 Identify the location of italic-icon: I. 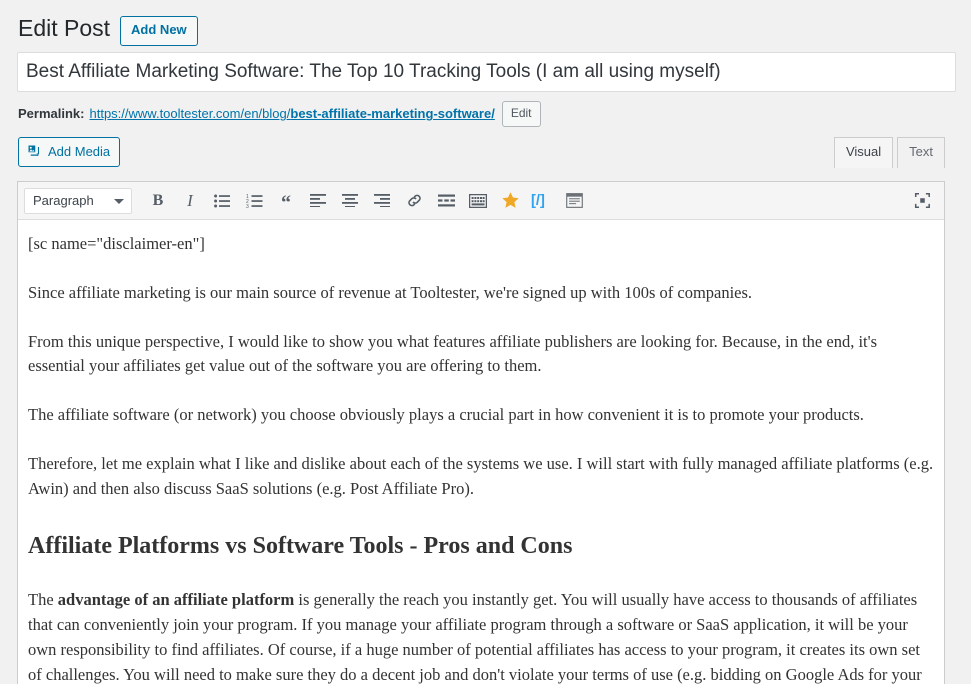
(190, 201).